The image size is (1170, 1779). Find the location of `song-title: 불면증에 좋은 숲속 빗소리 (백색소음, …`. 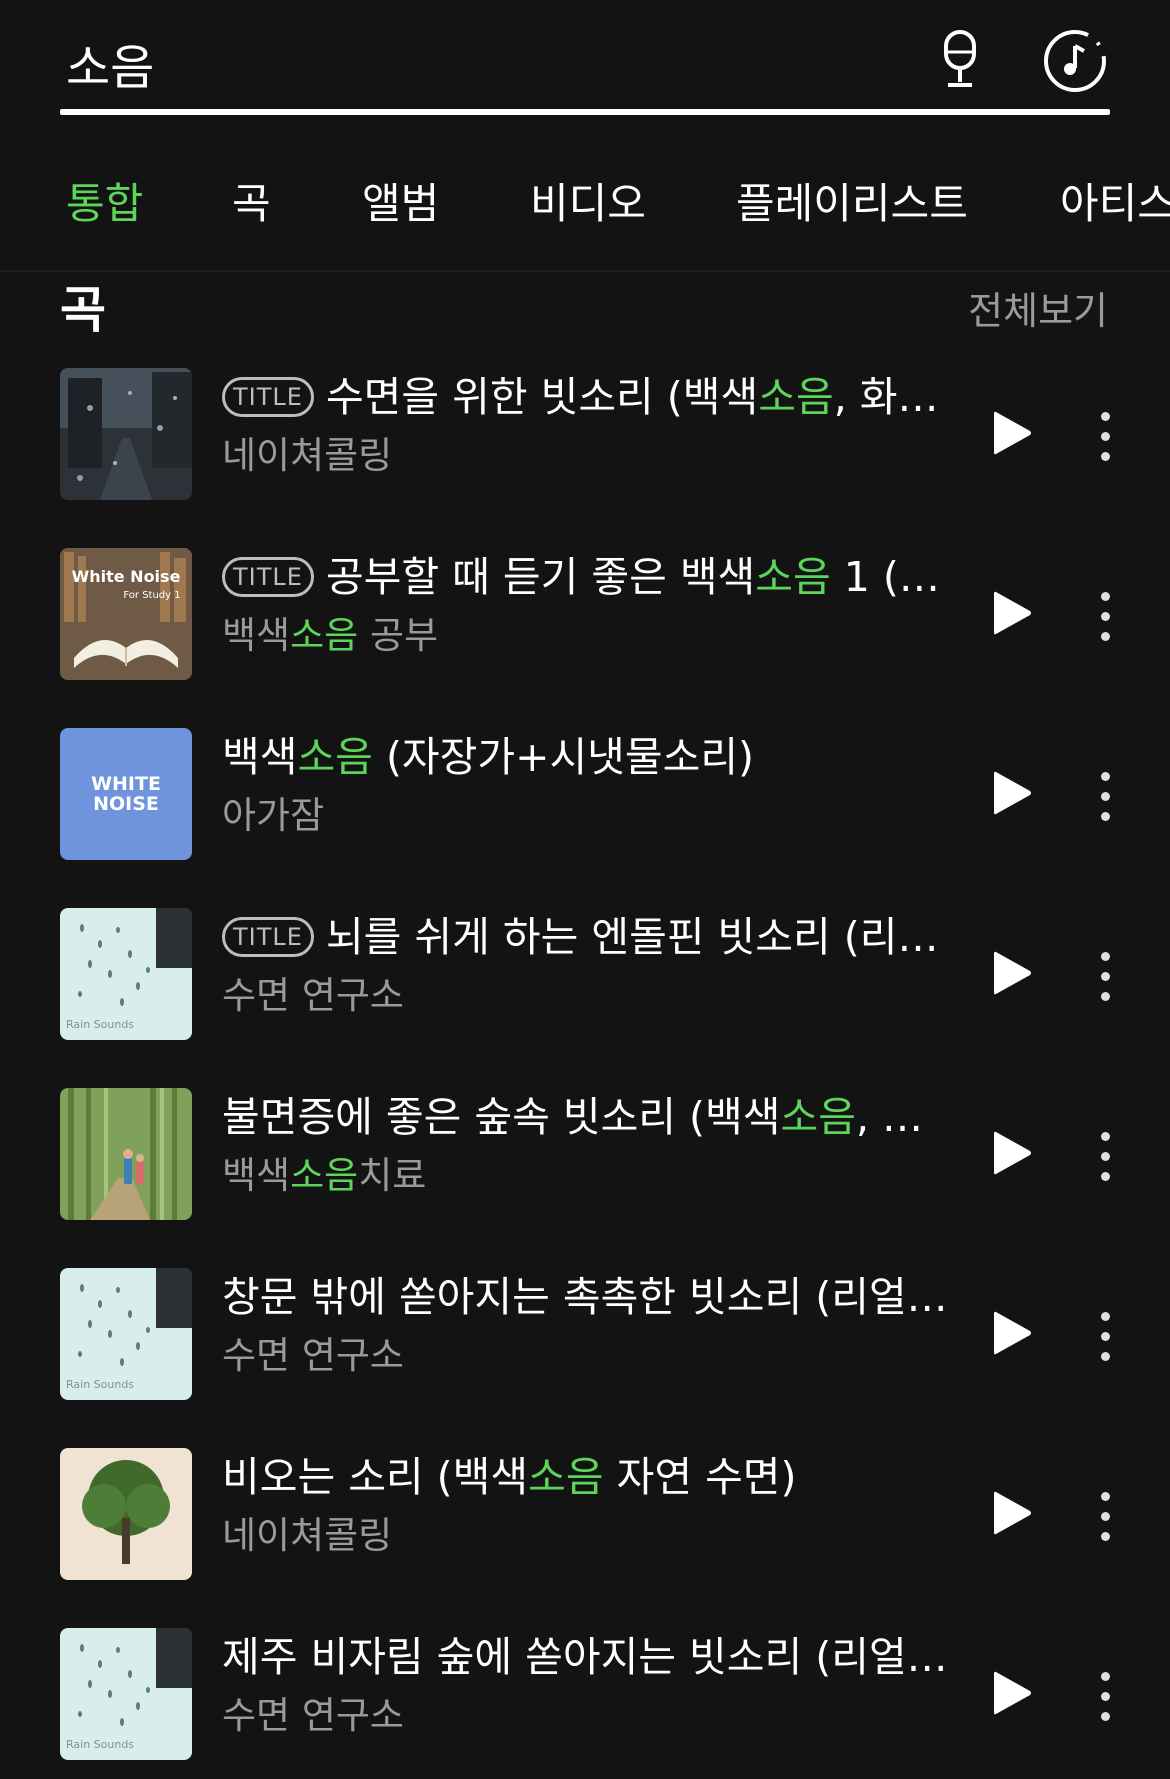

song-title: 불면증에 좋은 숲속 빗소리 (백색소음, … is located at coordinates (592, 1117).